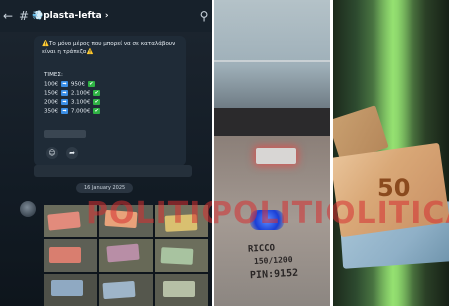  What do you see at coordinates (204, 16) in the screenshot?
I see `search-icon: ⚲` at bounding box center [204, 16].